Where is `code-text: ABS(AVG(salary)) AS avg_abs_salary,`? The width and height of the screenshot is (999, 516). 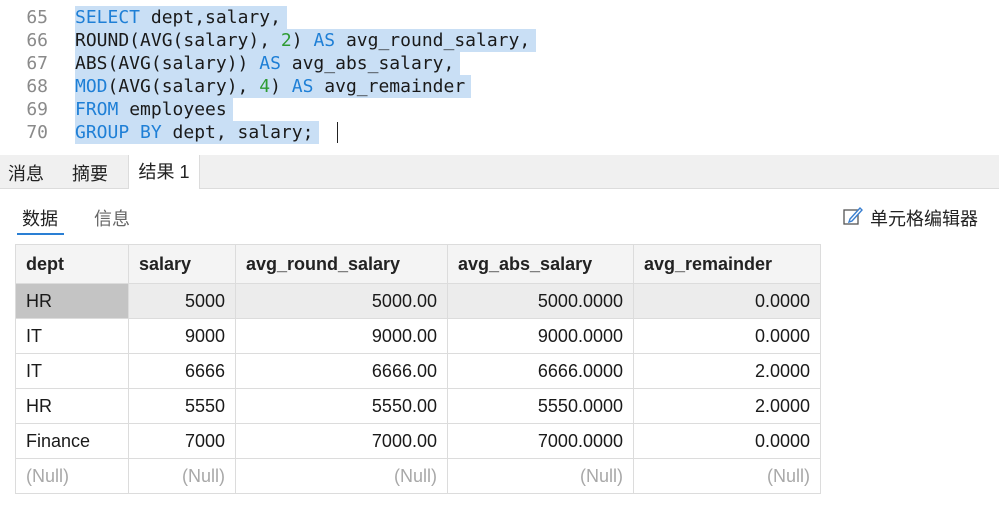 code-text: ABS(AVG(salary)) AS avg_abs_salary, is located at coordinates (268, 63).